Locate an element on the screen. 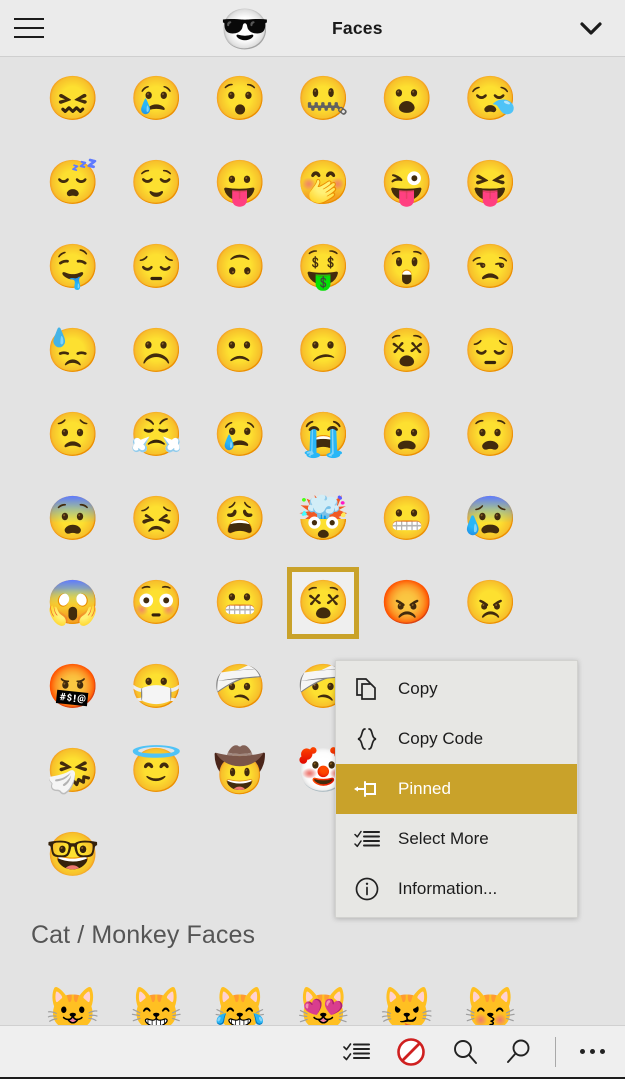 The image size is (625, 1079). angry-face: 😠 is located at coordinates (491, 603).